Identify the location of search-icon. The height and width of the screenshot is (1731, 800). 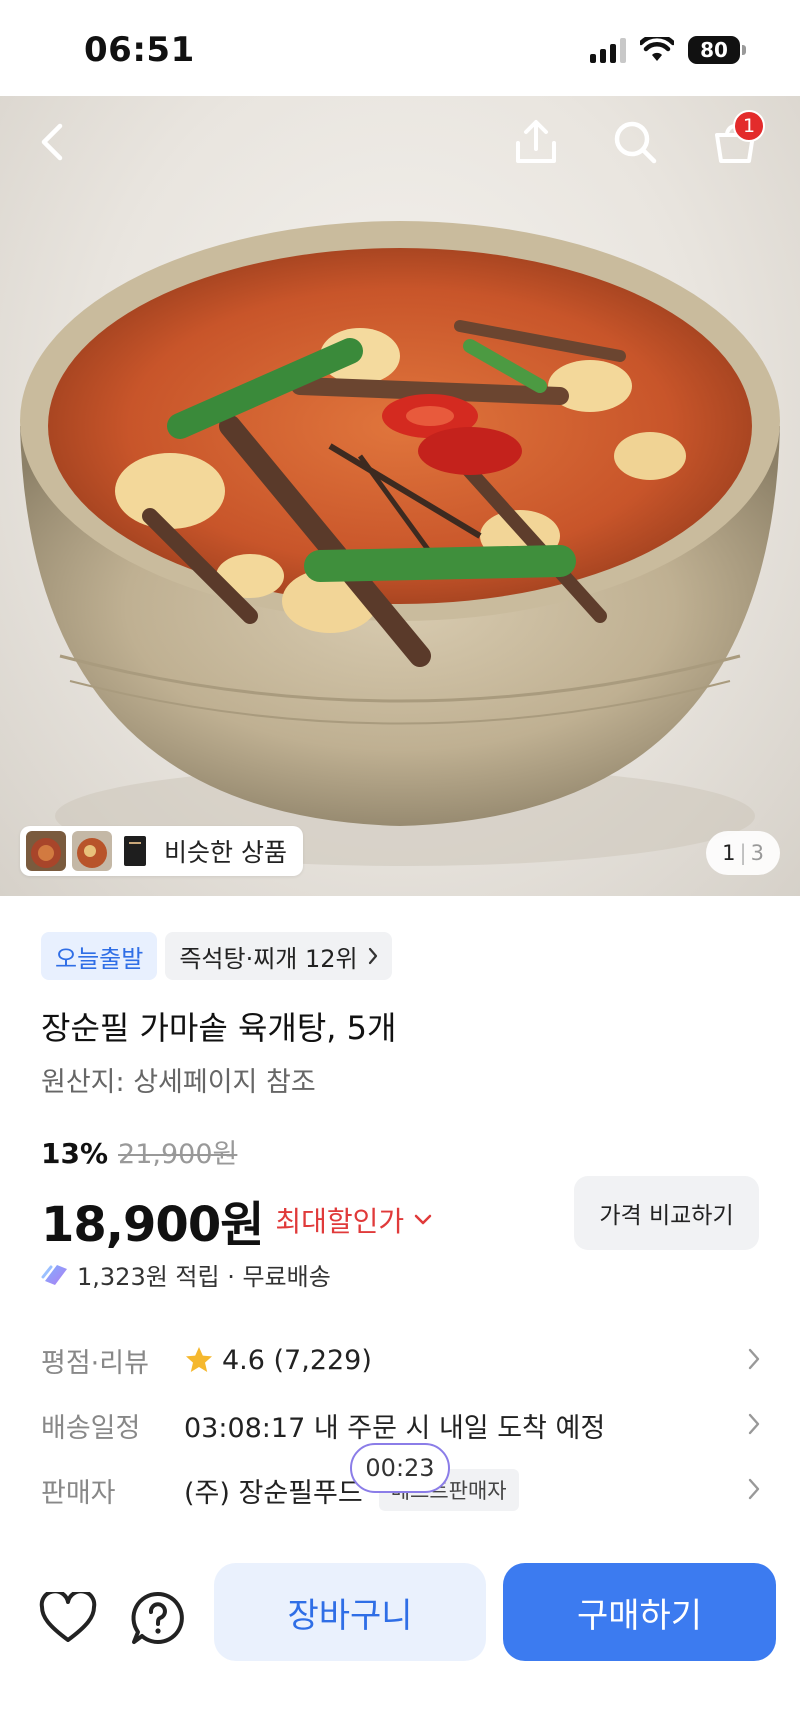
(635, 142).